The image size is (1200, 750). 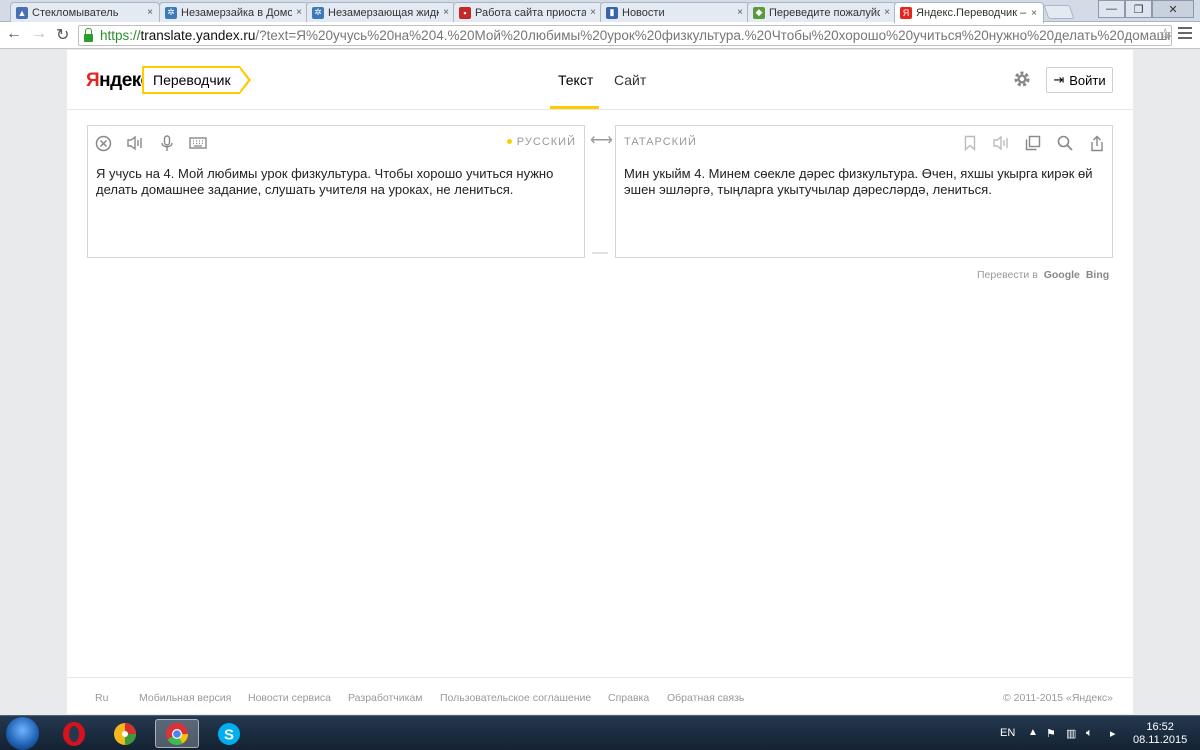 I want to click on yandex-translate-favicon-icon: Я, so click(x=906, y=13).